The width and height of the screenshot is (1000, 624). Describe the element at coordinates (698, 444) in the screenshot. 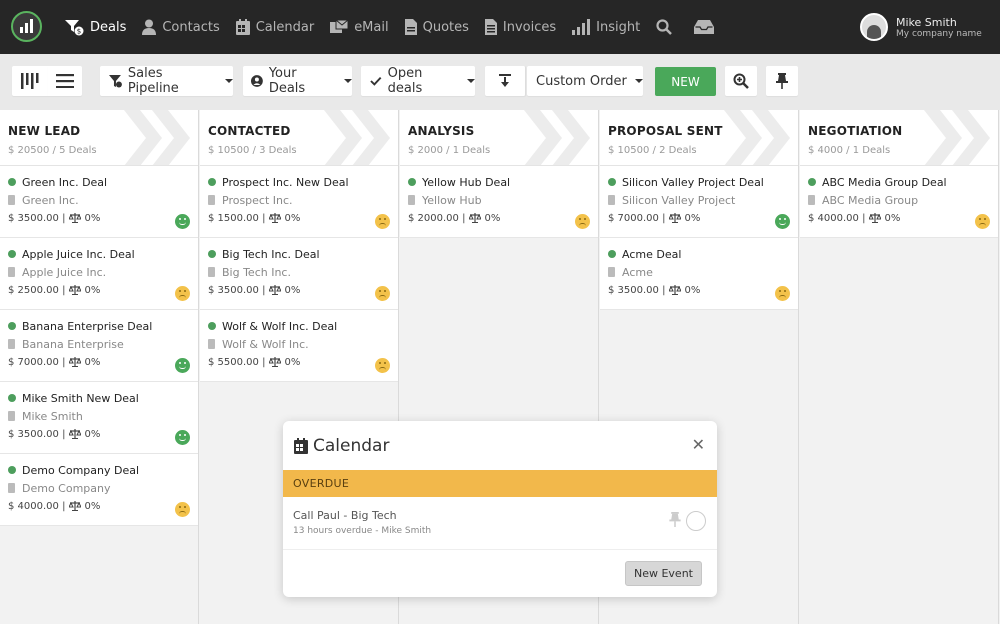

I see `close-icon: ✕` at that location.